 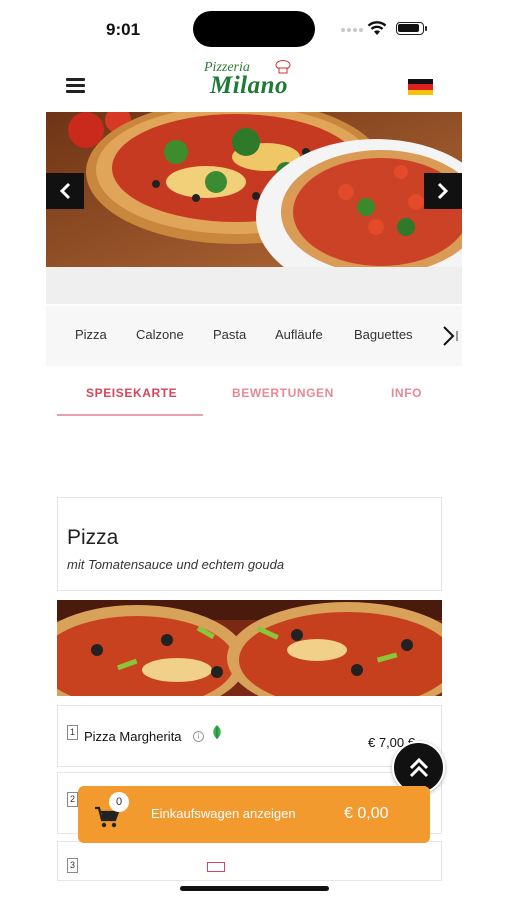 I want to click on cart-count-badge: 0, so click(x=119, y=802).